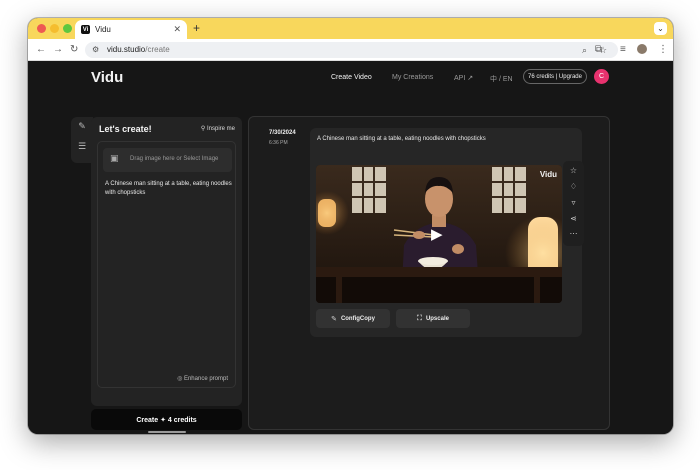  What do you see at coordinates (350, 28) in the screenshot?
I see `tab-strip: Vi Vidu ✕ + ⌄` at bounding box center [350, 28].